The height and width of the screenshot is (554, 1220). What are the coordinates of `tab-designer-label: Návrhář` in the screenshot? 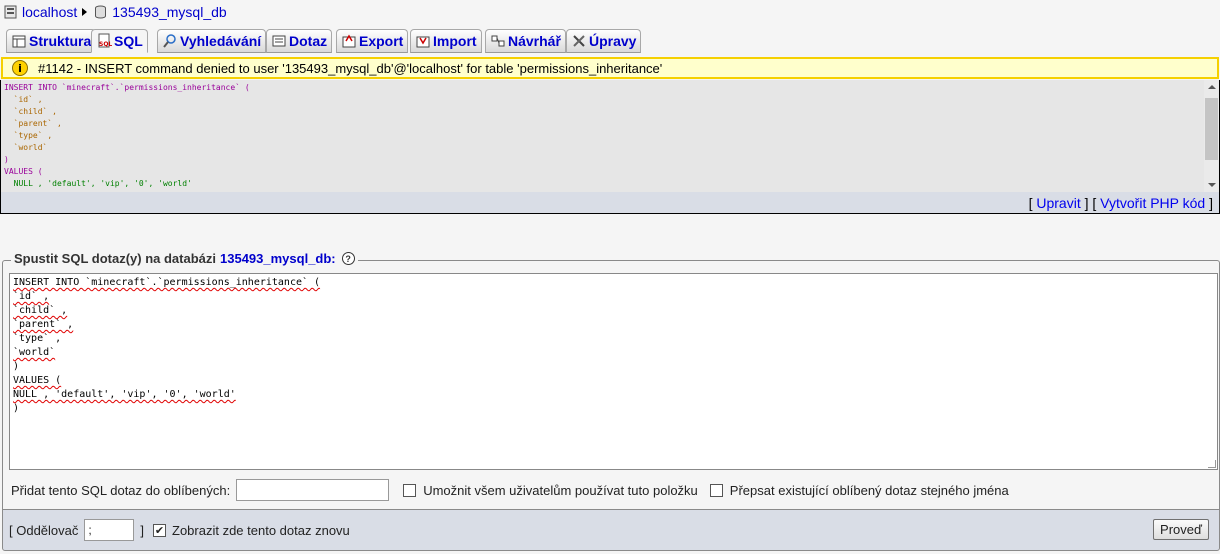 It's located at (534, 41).